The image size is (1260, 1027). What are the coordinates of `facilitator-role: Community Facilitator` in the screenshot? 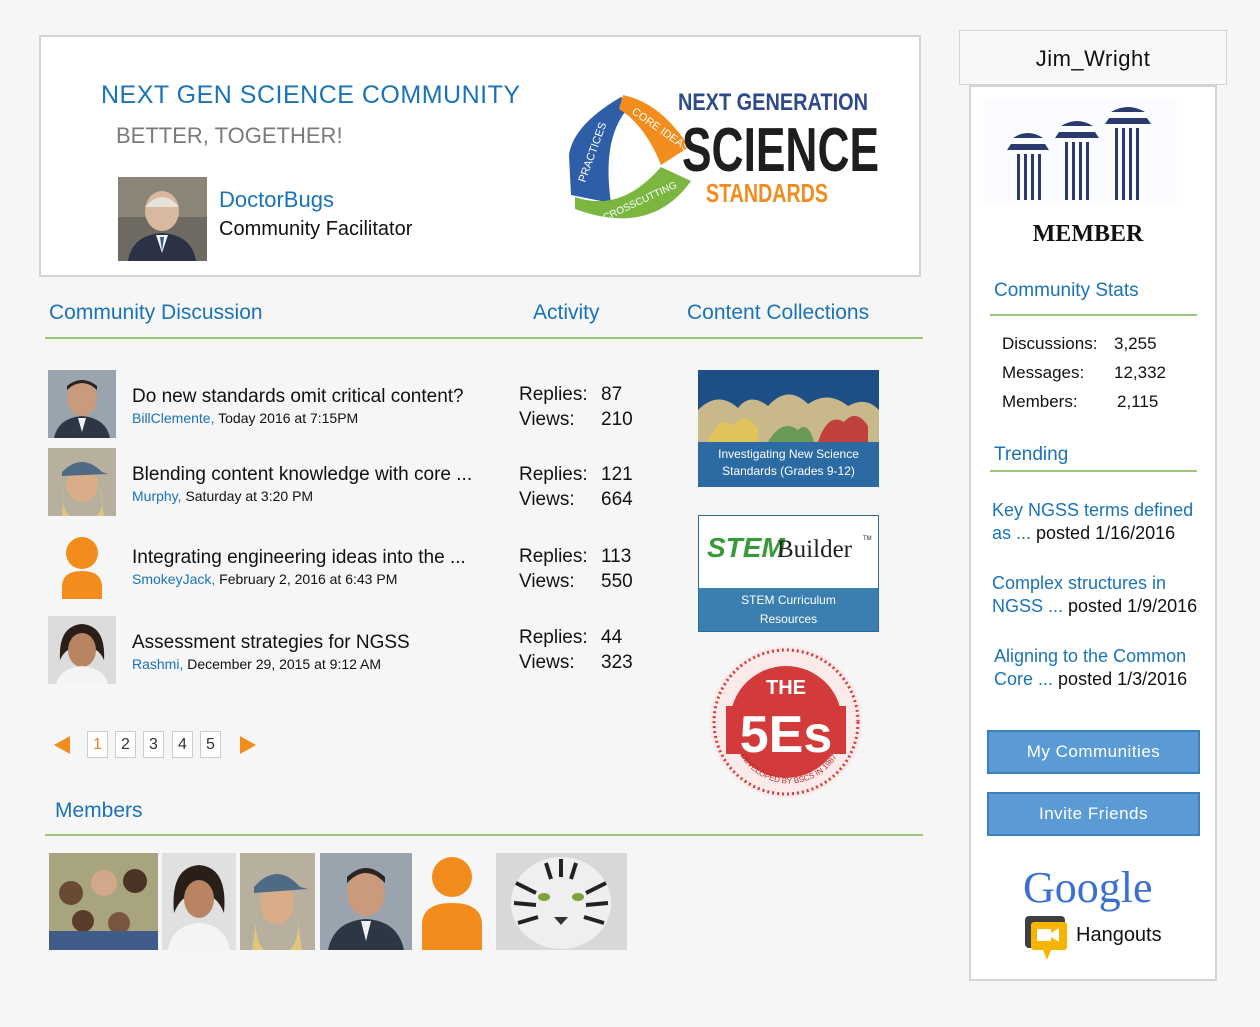 It's located at (316, 229).